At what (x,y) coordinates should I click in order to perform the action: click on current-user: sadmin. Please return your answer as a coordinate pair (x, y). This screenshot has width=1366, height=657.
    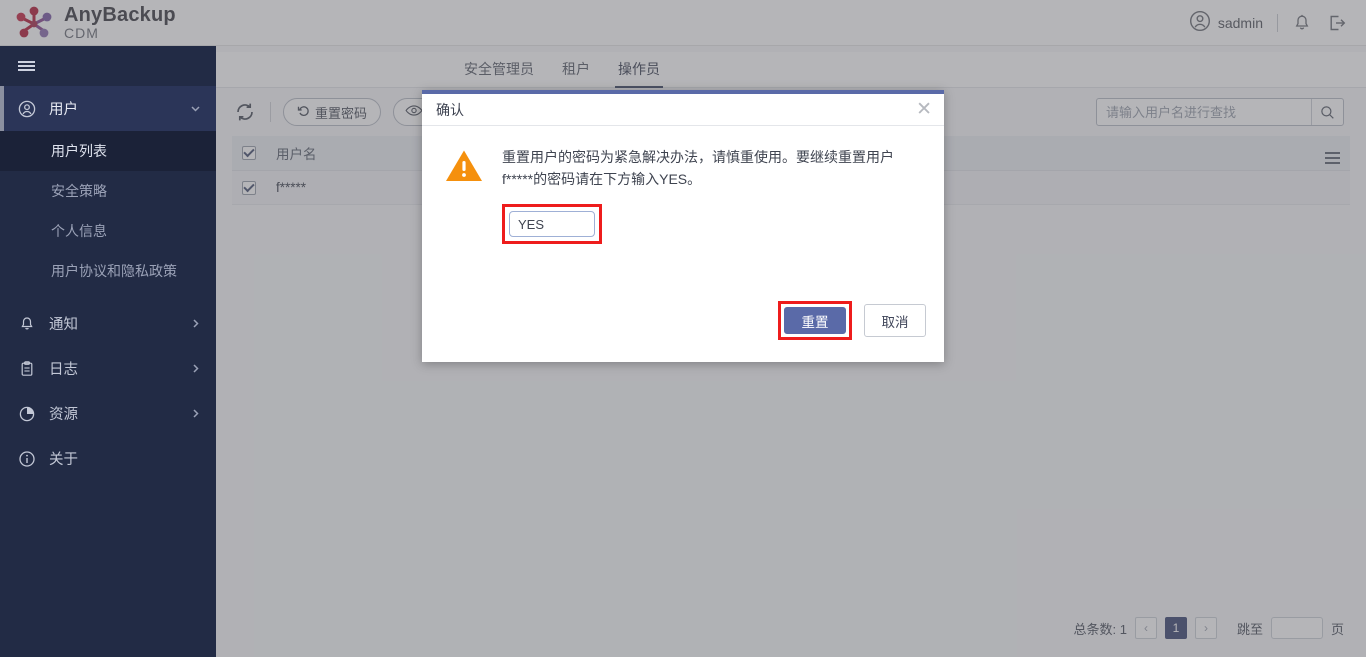
    Looking at the image, I should click on (1226, 22).